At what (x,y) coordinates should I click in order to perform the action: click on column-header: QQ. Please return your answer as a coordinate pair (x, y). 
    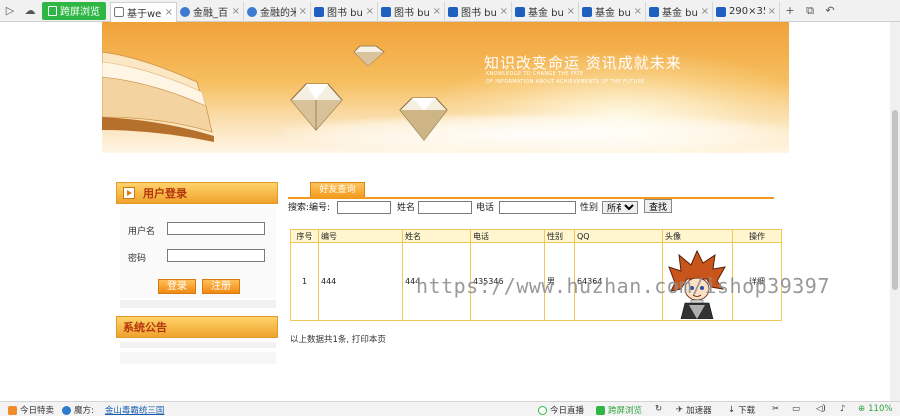
    Looking at the image, I should click on (618, 236).